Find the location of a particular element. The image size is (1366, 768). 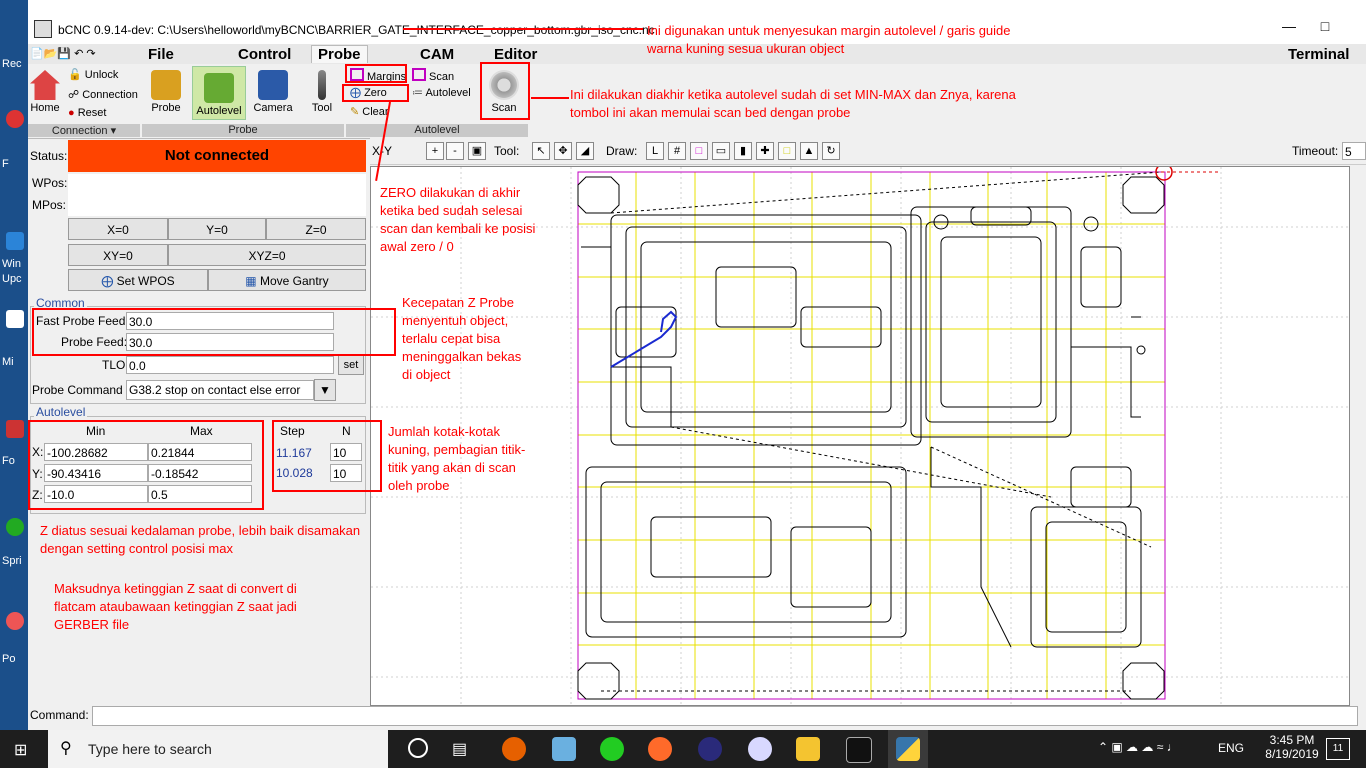

reset-button: ● Reset is located at coordinates (87, 113).